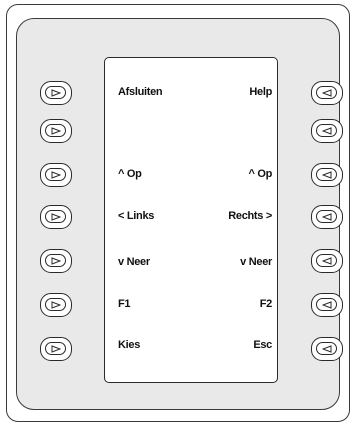 The width and height of the screenshot is (357, 427). Describe the element at coordinates (250, 216) in the screenshot. I see `screen-label-rechts: Rechts >` at that location.